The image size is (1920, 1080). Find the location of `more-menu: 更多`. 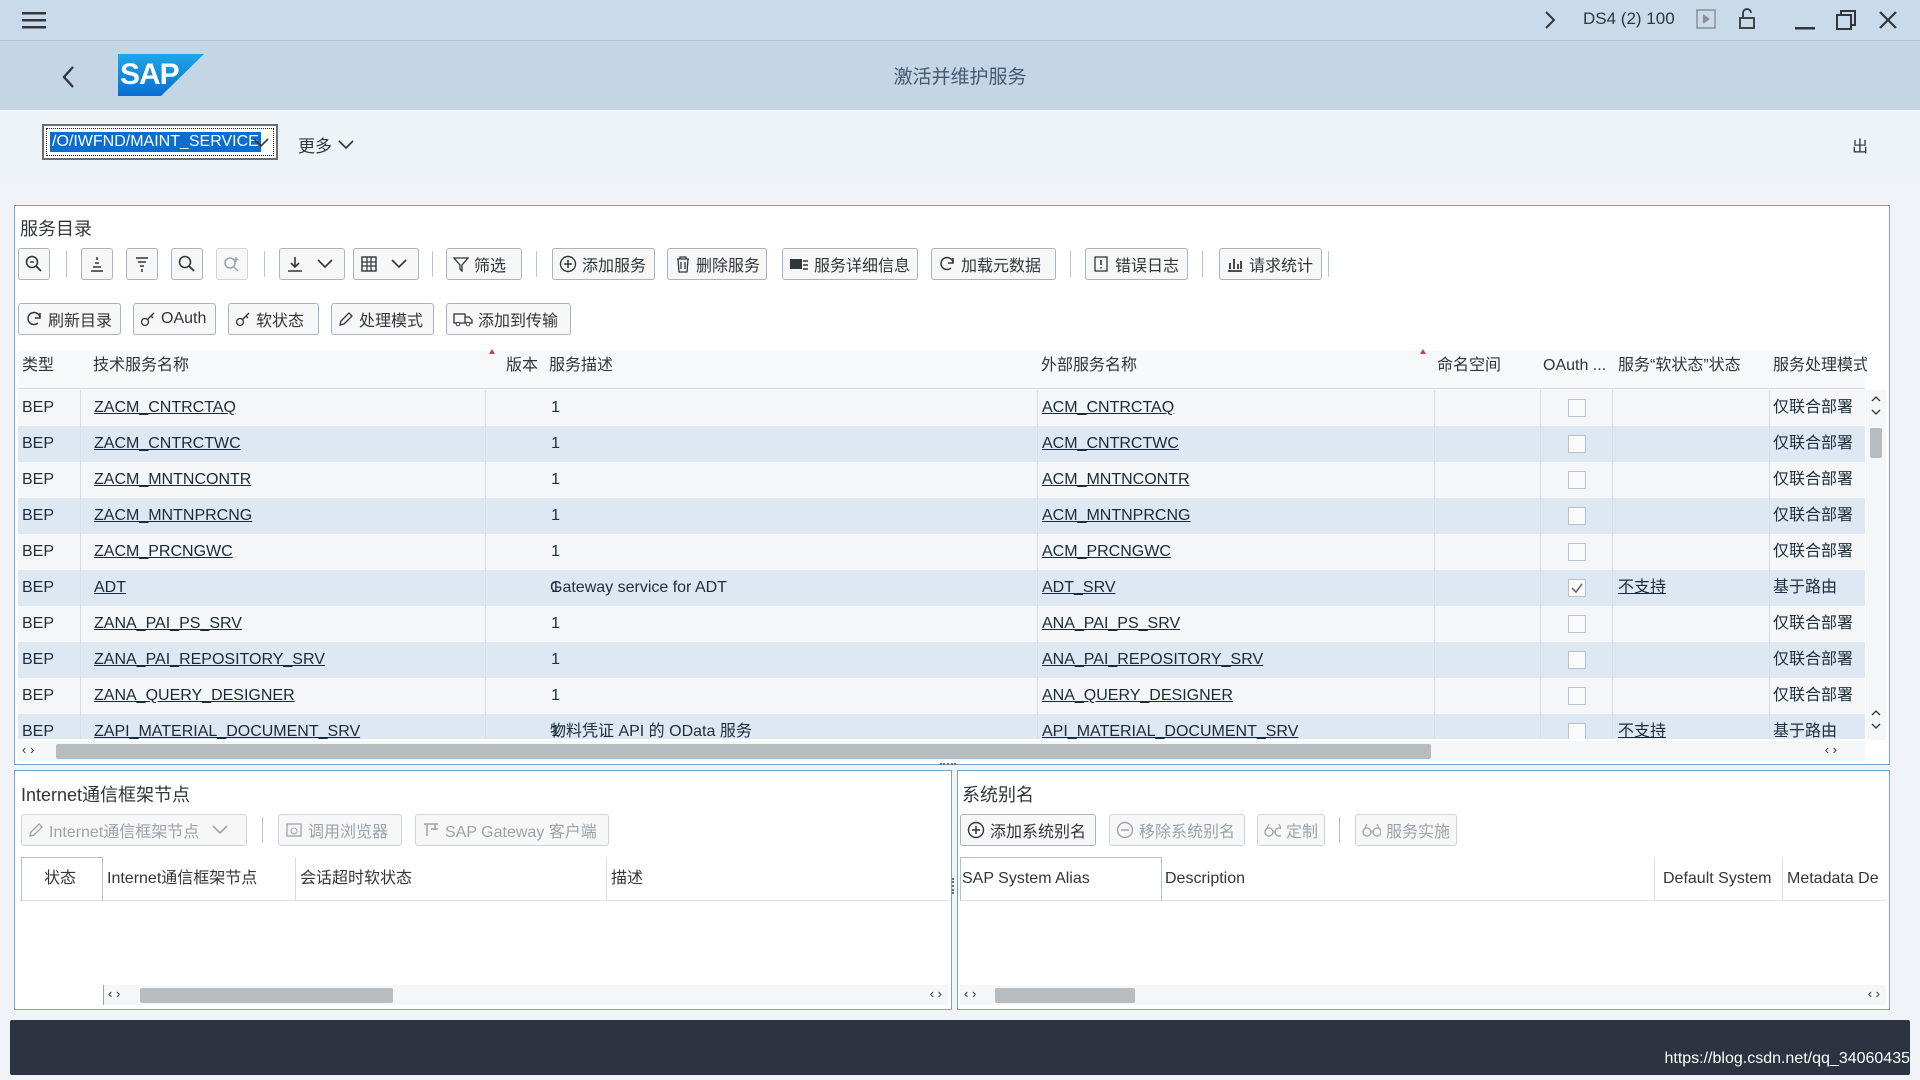

more-menu: 更多 is located at coordinates (326, 144).